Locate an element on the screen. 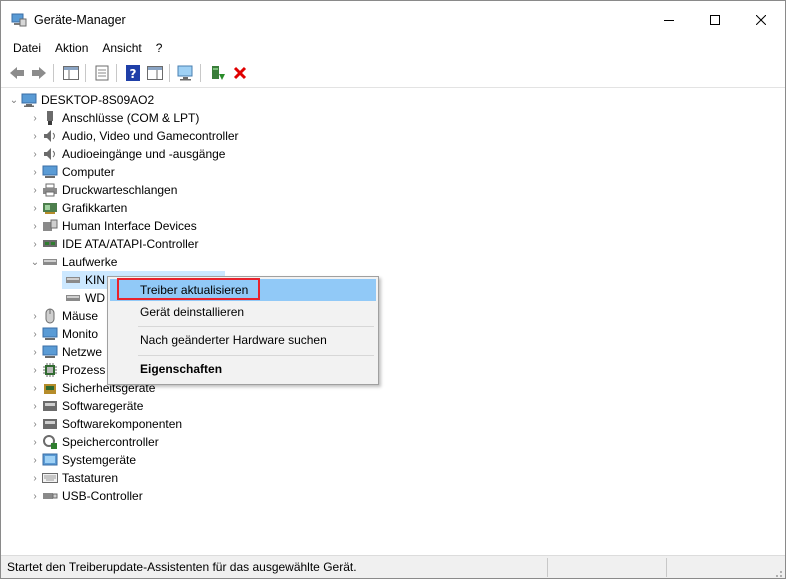 Image resolution: width=786 pixels, height=579 pixels. printer-icon is located at coordinates (50, 190).